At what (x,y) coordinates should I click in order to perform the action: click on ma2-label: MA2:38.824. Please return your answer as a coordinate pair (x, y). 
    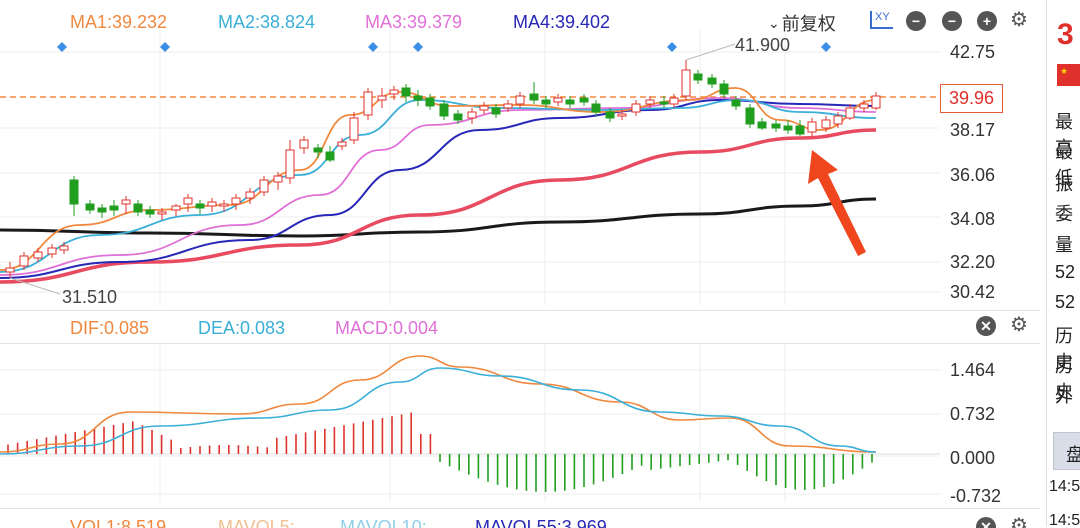
    Looking at the image, I should click on (267, 22).